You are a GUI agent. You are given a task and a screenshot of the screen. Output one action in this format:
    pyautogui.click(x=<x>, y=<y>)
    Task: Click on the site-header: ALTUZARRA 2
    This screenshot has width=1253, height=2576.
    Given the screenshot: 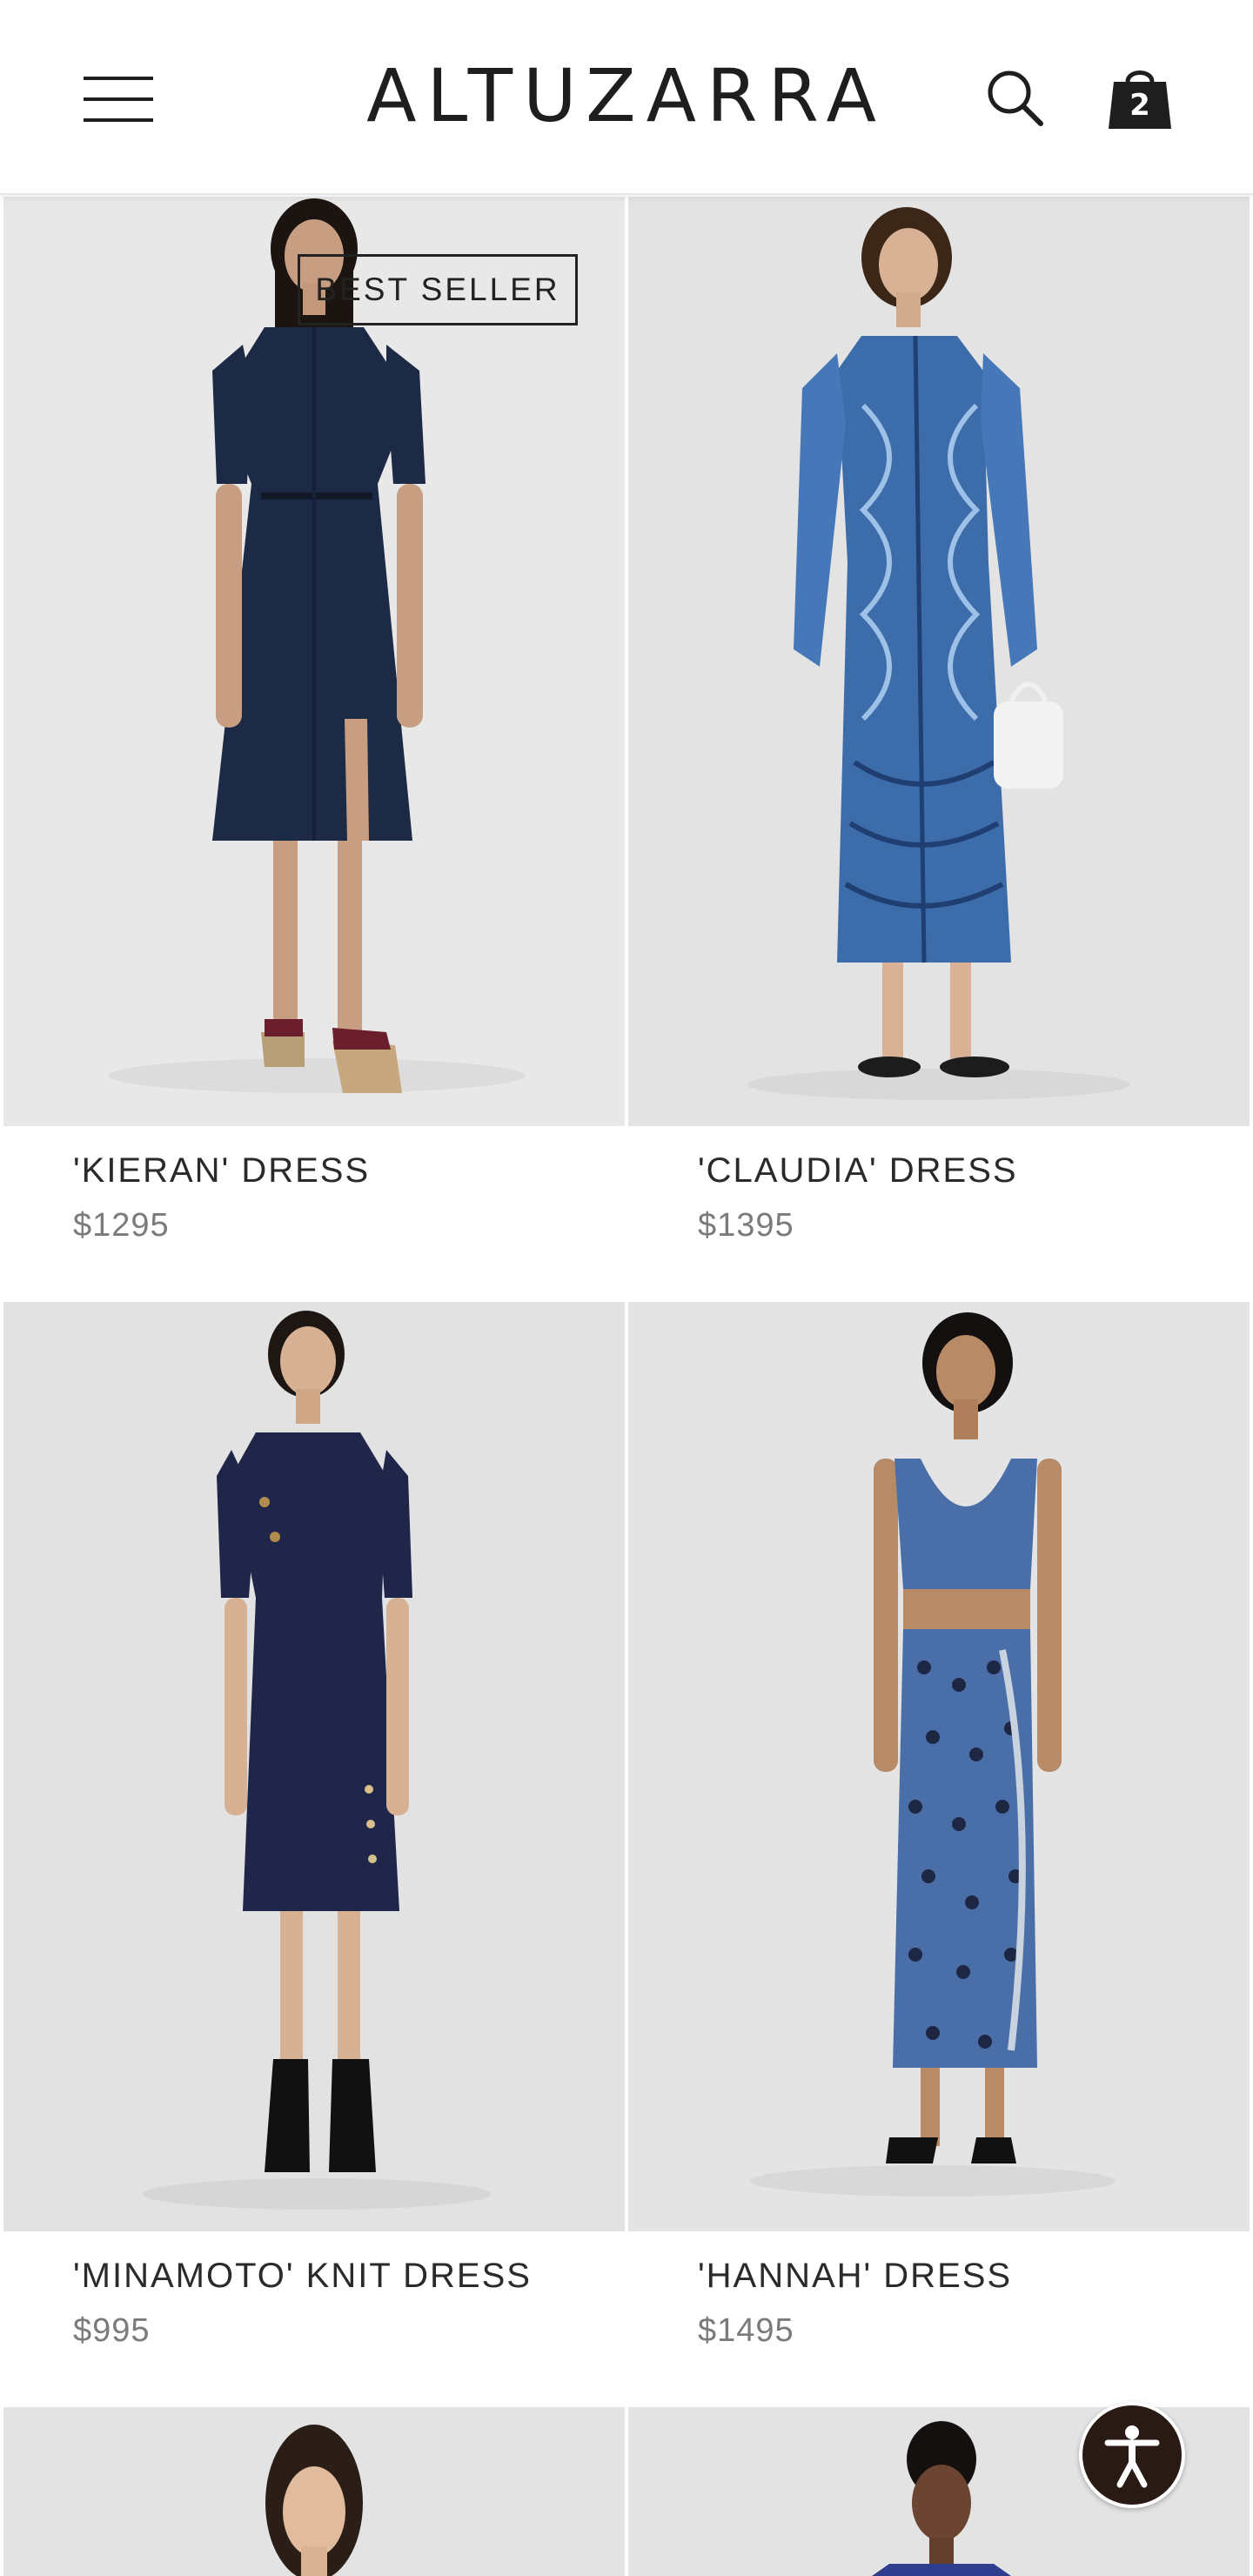 What is the action you would take?
    pyautogui.click(x=626, y=97)
    